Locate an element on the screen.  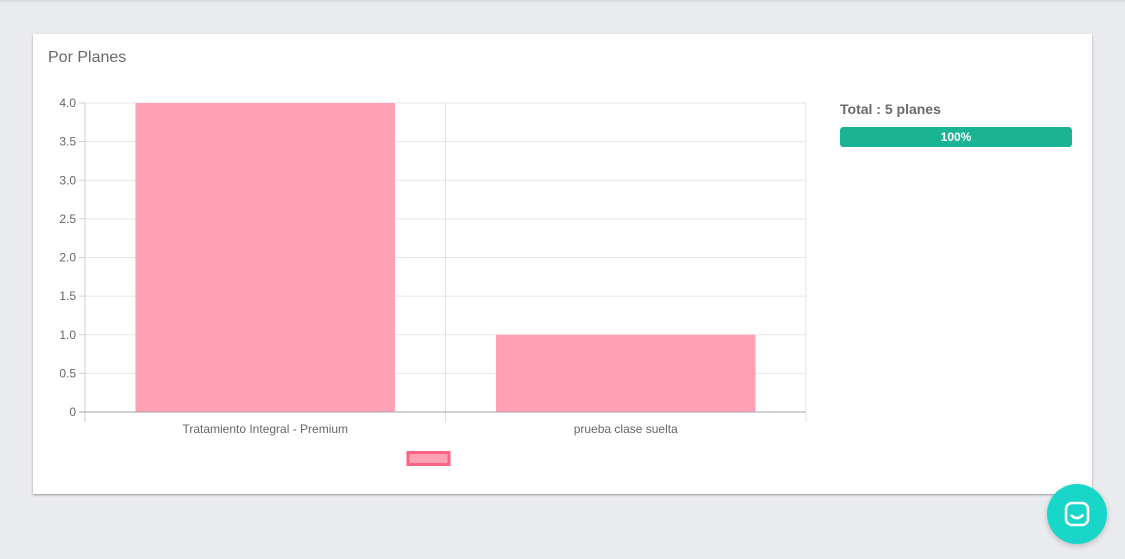
y-tick-label: 3.0 is located at coordinates (67, 180).